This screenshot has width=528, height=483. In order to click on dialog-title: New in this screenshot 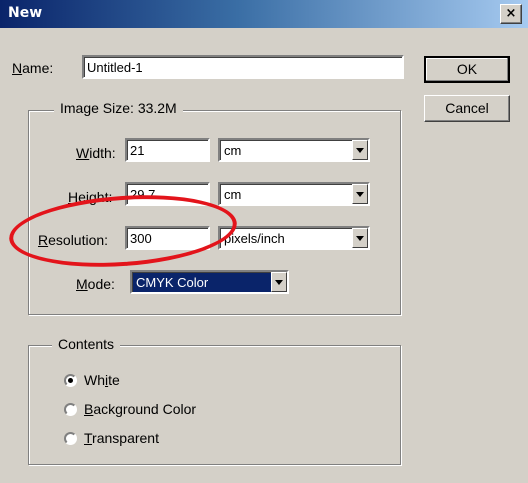, I will do `click(25, 13)`.